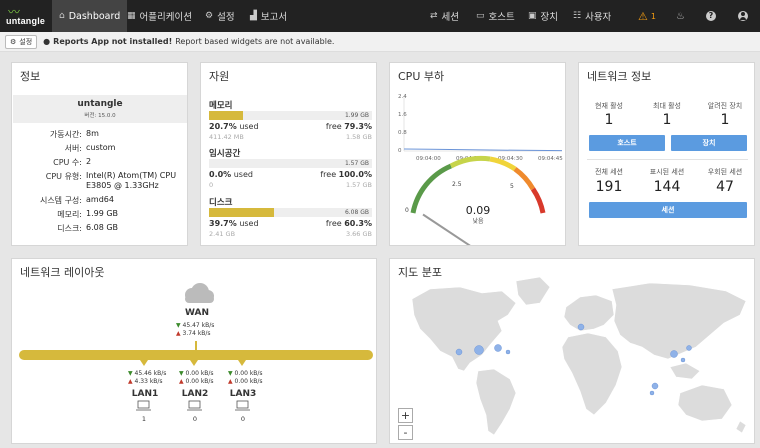 The width and height of the screenshot is (760, 448). Describe the element at coordinates (131, 180) in the screenshot. I see `info-value: Intel(R) Atom(TM) CPU E3805 @ 1.33GHz` at that location.